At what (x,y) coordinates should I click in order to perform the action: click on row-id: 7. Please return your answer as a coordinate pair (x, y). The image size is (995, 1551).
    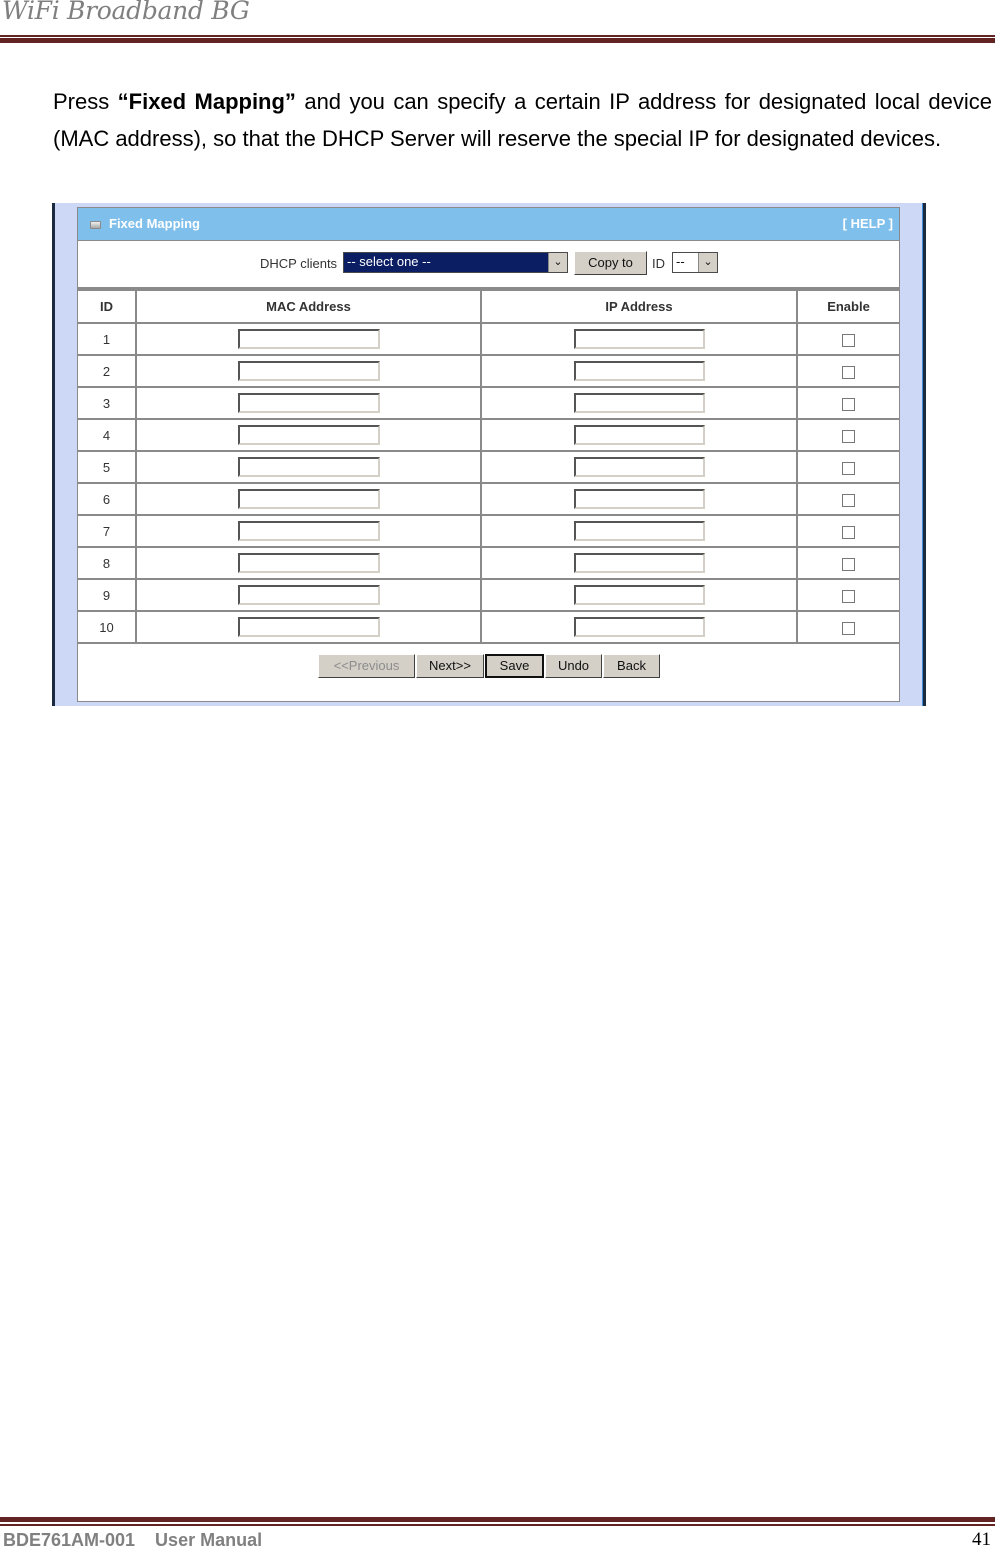
    Looking at the image, I should click on (107, 531).